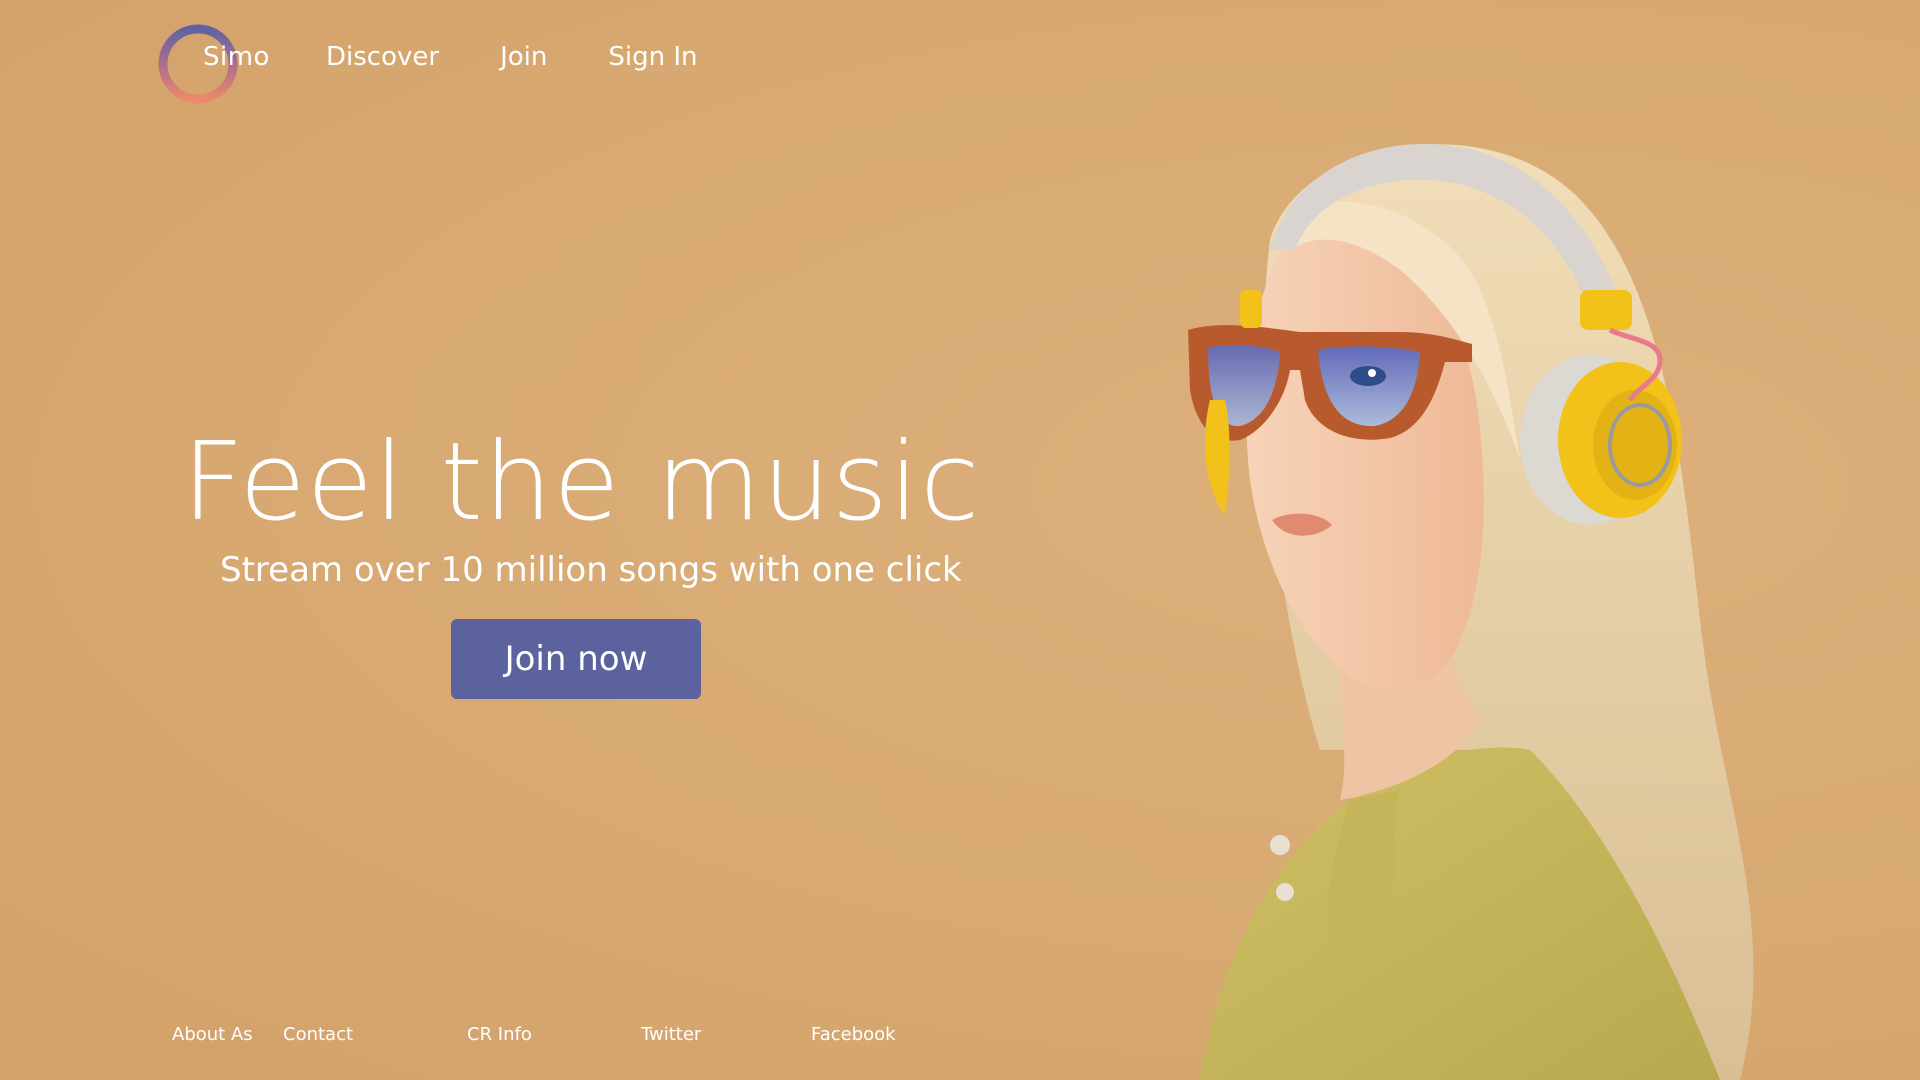  Describe the element at coordinates (726, 1034) in the screenshot. I see `footer-link-twitter: Twitter` at that location.